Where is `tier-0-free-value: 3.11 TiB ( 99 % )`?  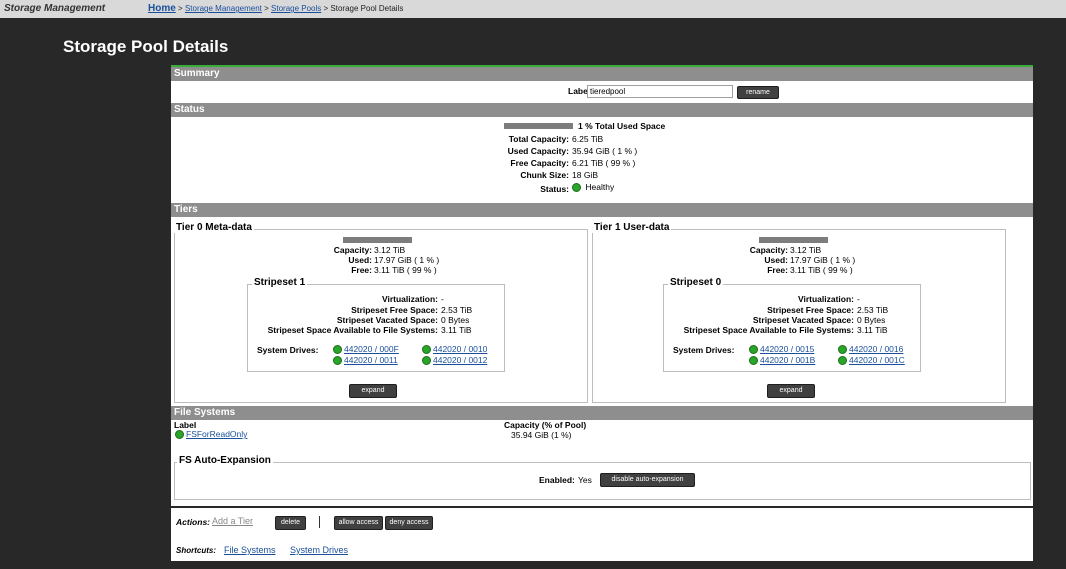
tier-0-free-value: 3.11 TiB ( 99 % ) is located at coordinates (405, 270).